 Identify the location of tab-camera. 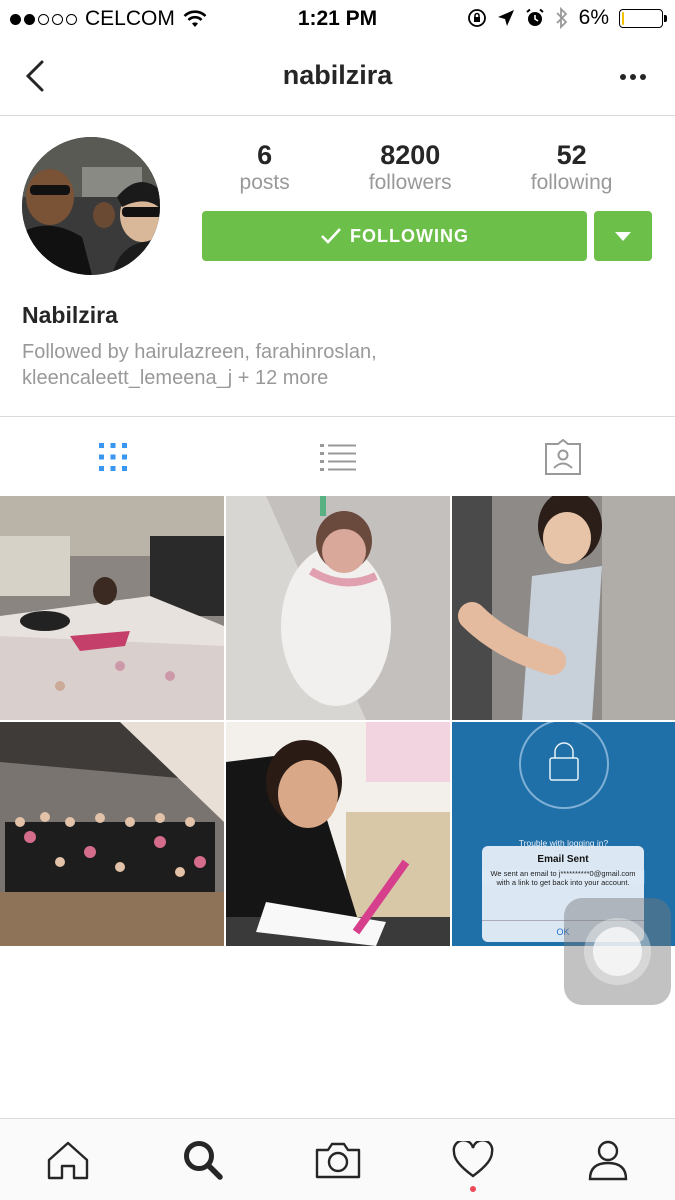
(337, 1159).